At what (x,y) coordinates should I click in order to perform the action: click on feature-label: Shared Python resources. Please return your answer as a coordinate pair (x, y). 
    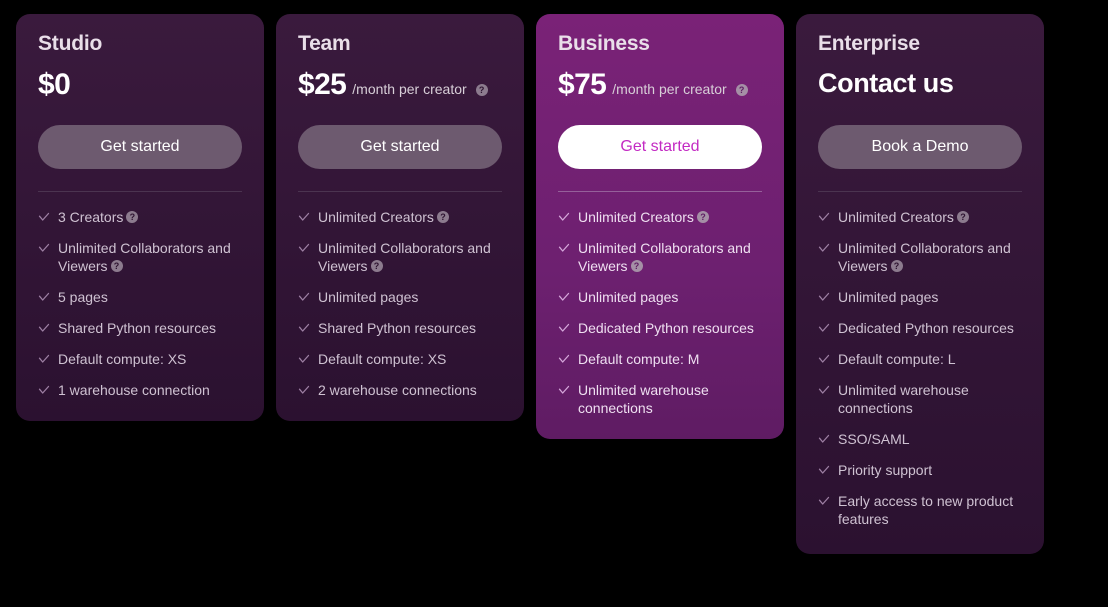
    Looking at the image, I should click on (397, 328).